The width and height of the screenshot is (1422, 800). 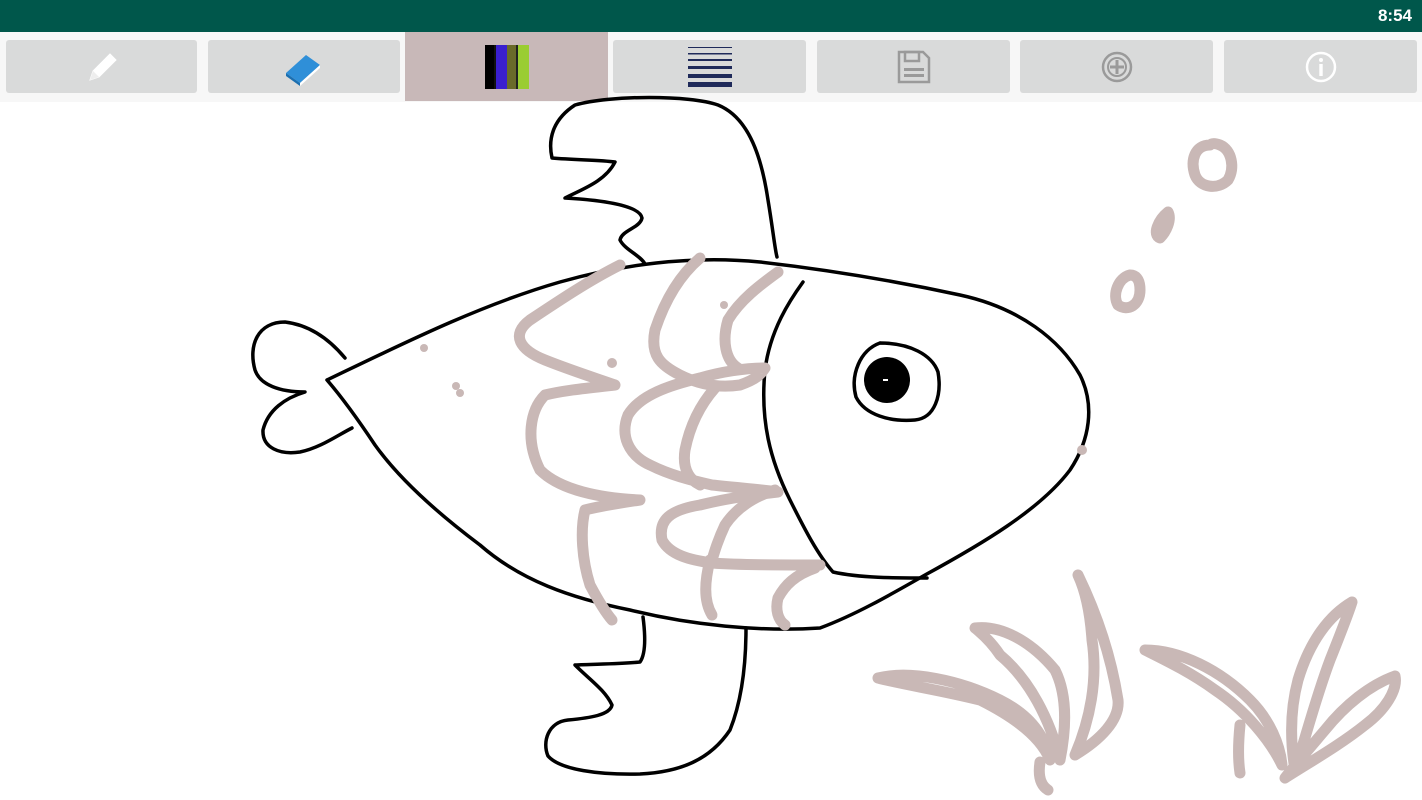 What do you see at coordinates (663, 180) in the screenshot?
I see `fish-top-fin` at bounding box center [663, 180].